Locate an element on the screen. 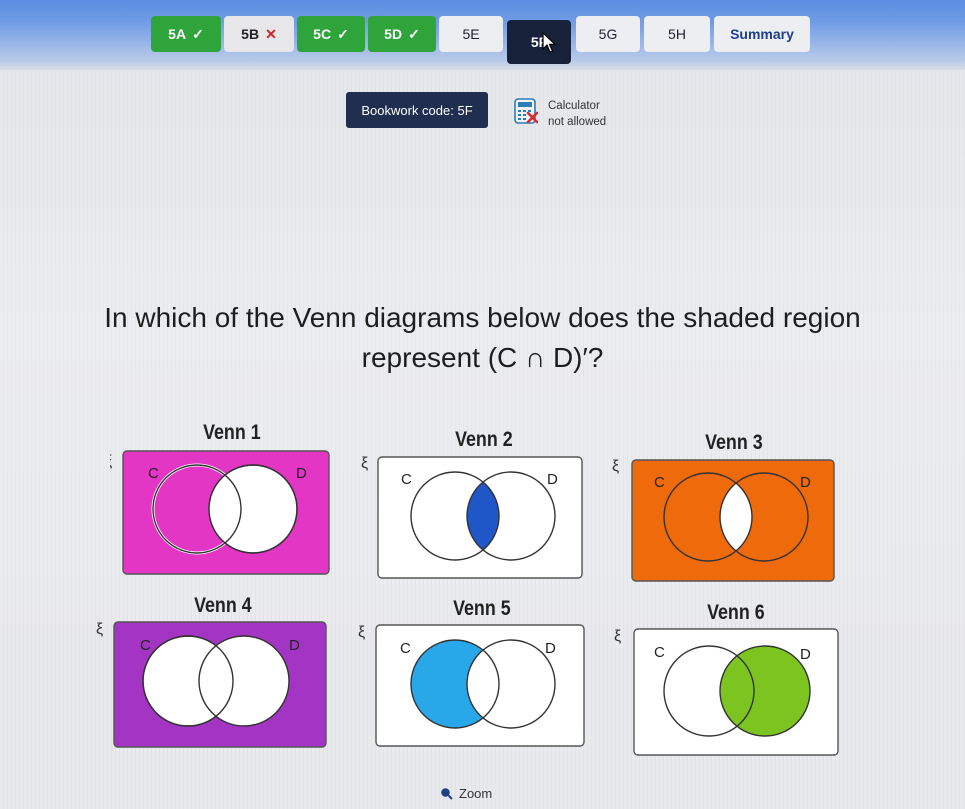 The width and height of the screenshot is (965, 809). top-navigation-bar: 5A ✓ 5B ✕ 5C ✓ 5D ✓ 5E 5F 5G 5H Summary is located at coordinates (482, 35).